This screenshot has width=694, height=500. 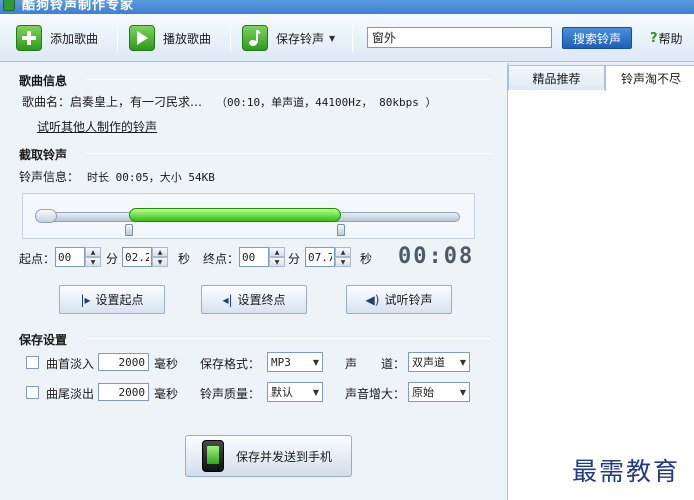 I want to click on set-start-label: 设置起点, so click(x=119, y=300).